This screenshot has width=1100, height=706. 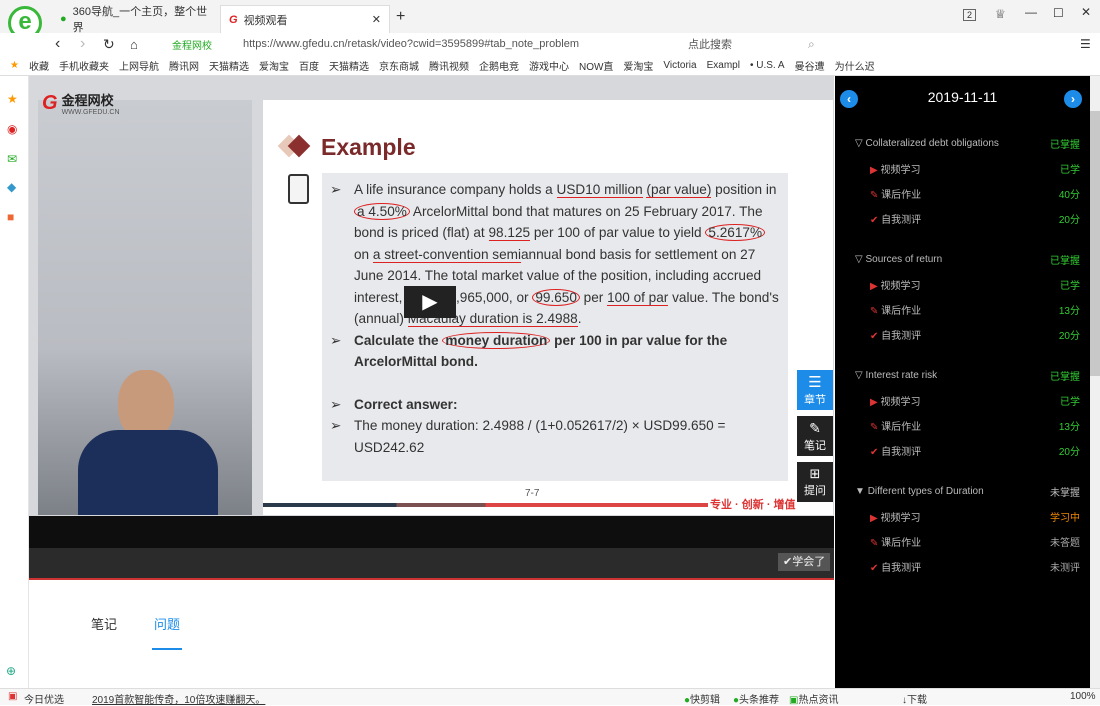 I want to click on slide-page: 7-7, so click(x=532, y=493).